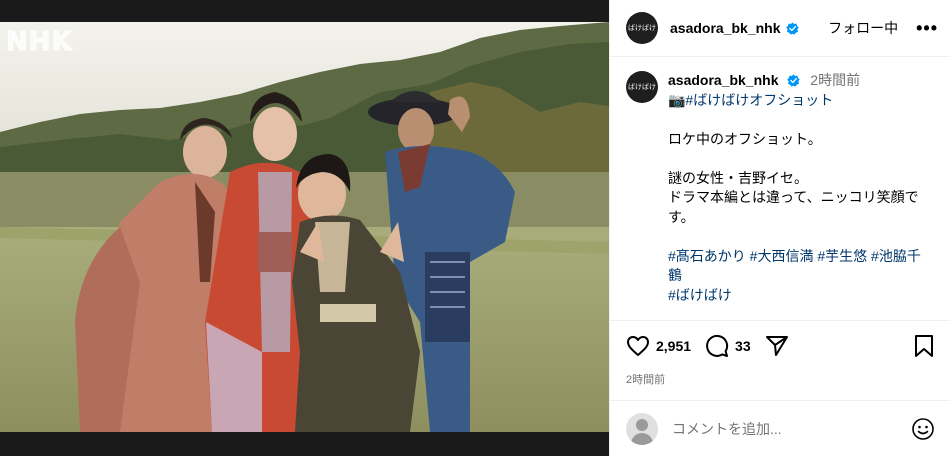  What do you see at coordinates (801, 101) in the screenshot?
I see `caption-hashtag-title: 📷#ばけばけオフショット` at bounding box center [801, 101].